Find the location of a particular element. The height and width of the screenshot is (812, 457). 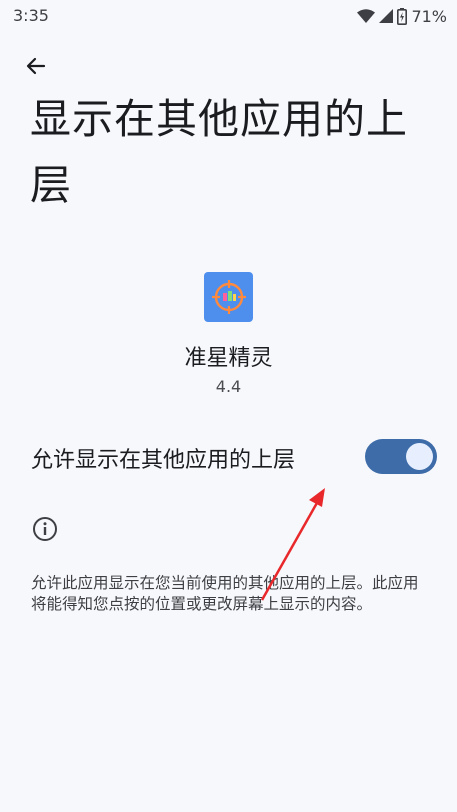

wifi-icon is located at coordinates (366, 16).